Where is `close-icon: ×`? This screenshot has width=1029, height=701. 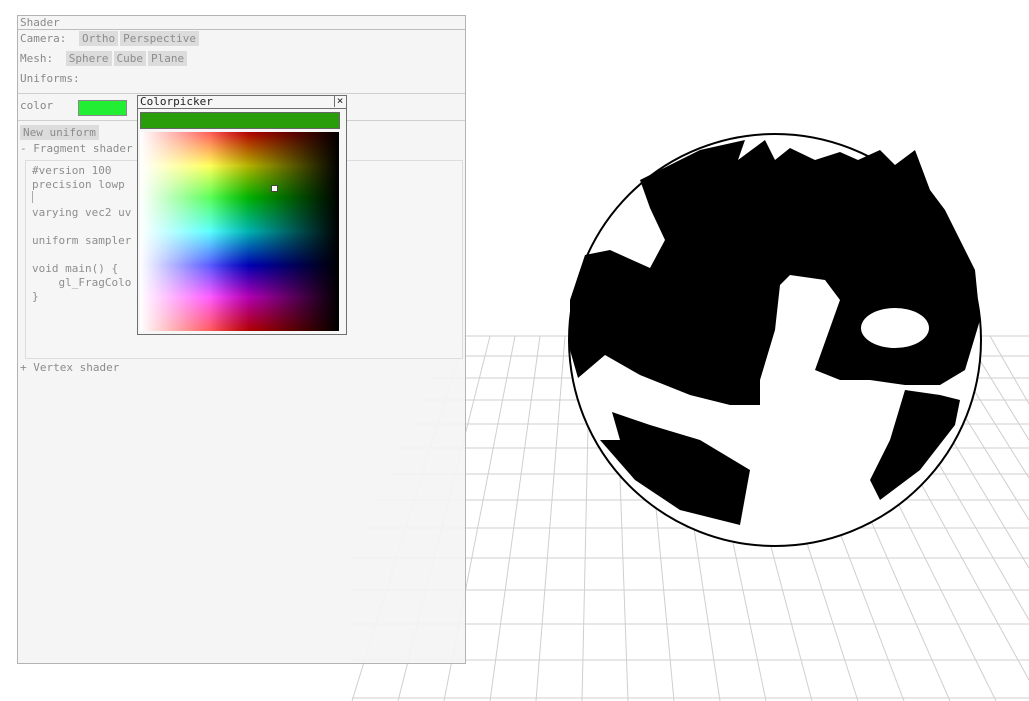
close-icon: × is located at coordinates (339, 101).